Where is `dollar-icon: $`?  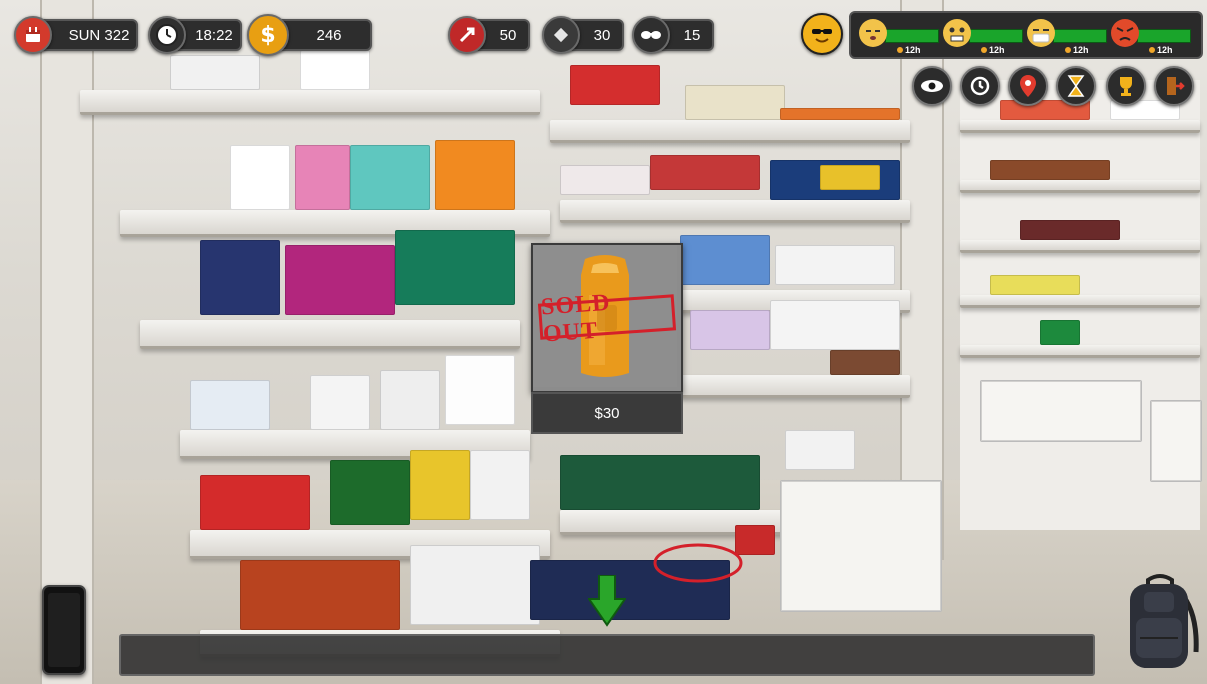
dollar-icon: $ is located at coordinates (268, 35).